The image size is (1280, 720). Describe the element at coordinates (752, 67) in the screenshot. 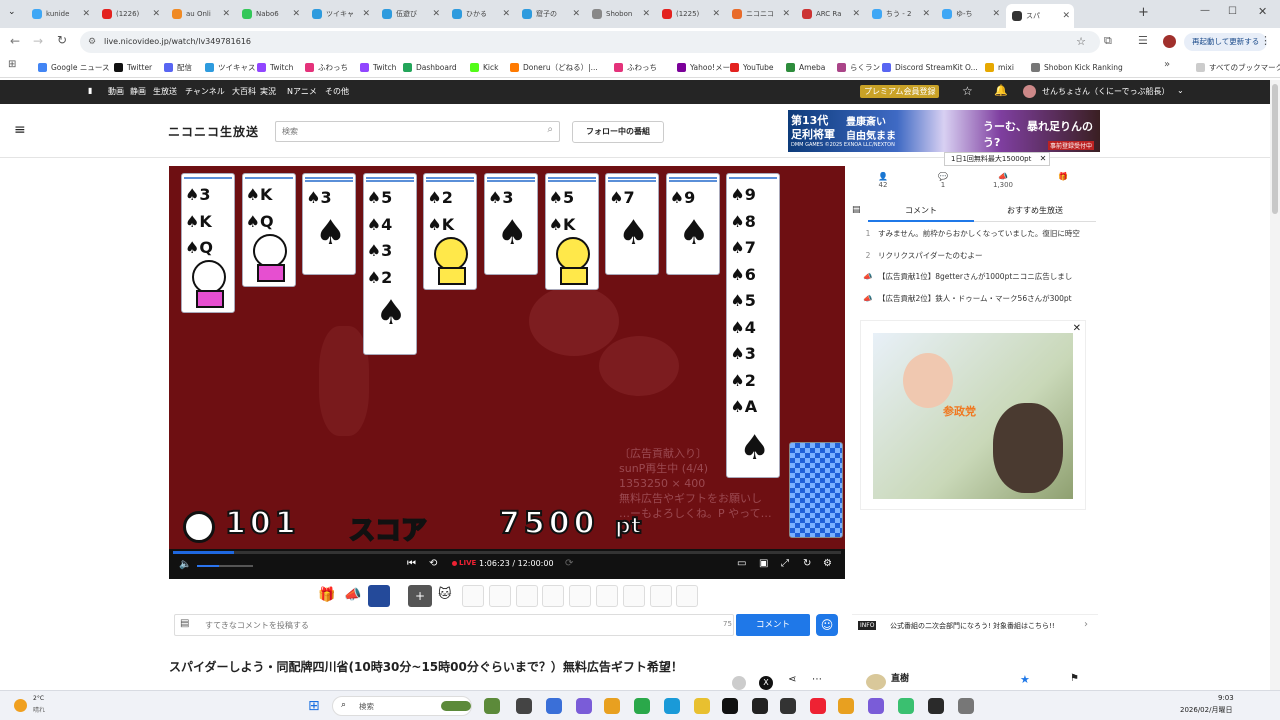

I see `bookmark-item: YouTube` at that location.